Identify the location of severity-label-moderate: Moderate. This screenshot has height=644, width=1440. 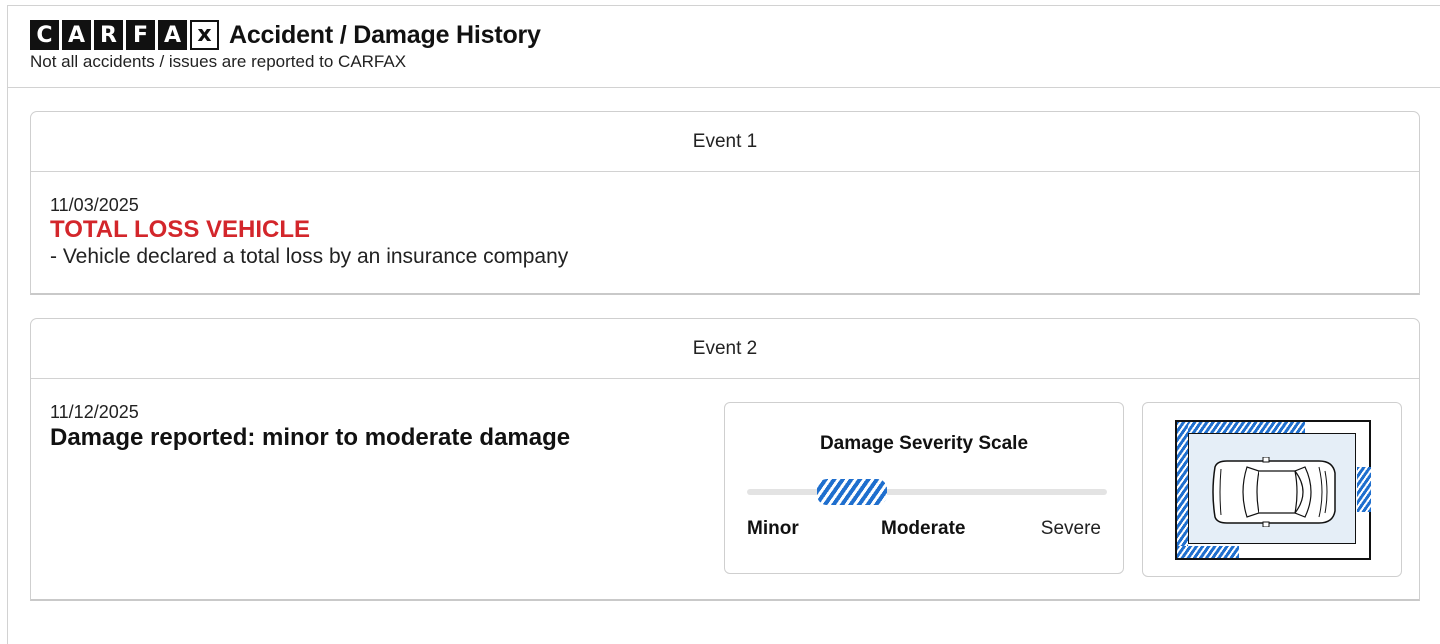
(923, 528).